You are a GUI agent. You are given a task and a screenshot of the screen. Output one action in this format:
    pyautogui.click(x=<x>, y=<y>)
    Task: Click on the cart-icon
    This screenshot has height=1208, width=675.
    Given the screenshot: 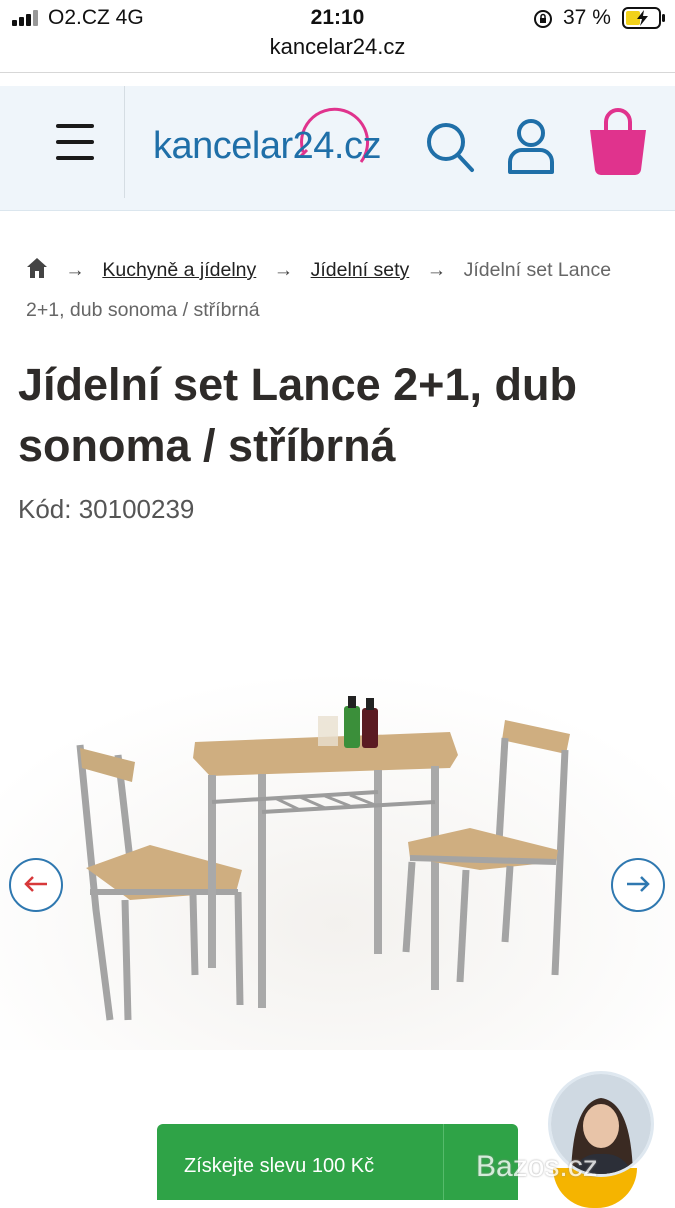 What is the action you would take?
    pyautogui.click(x=618, y=142)
    